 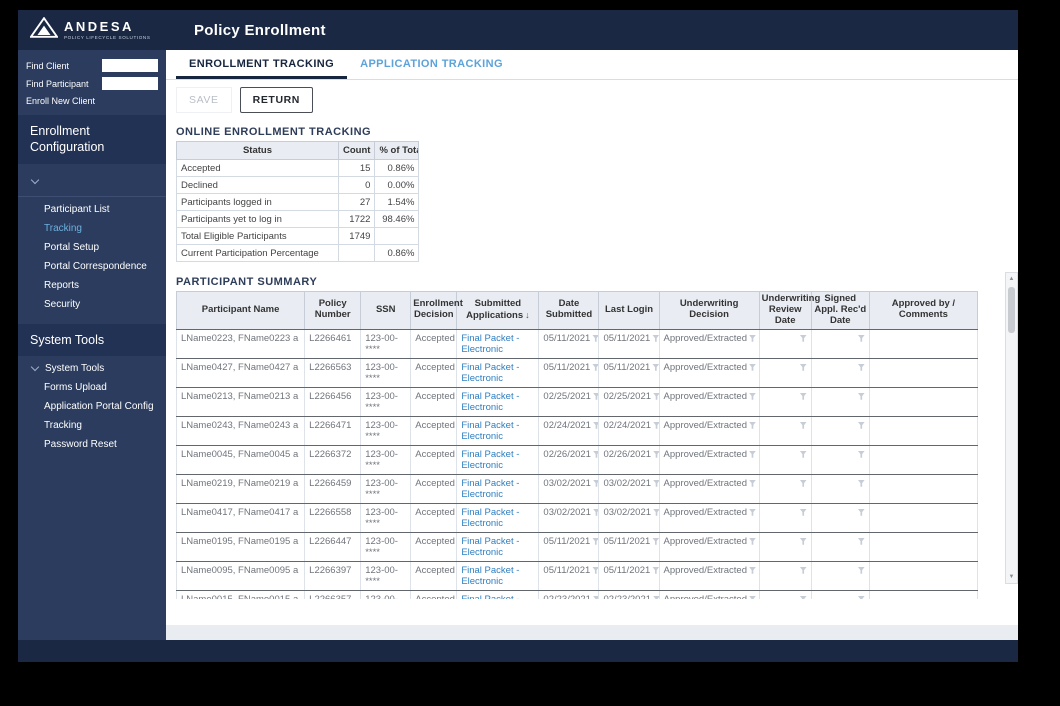 What do you see at coordinates (923, 310) in the screenshot?
I see `approved-by-comments-header: Approved by / Comments` at bounding box center [923, 310].